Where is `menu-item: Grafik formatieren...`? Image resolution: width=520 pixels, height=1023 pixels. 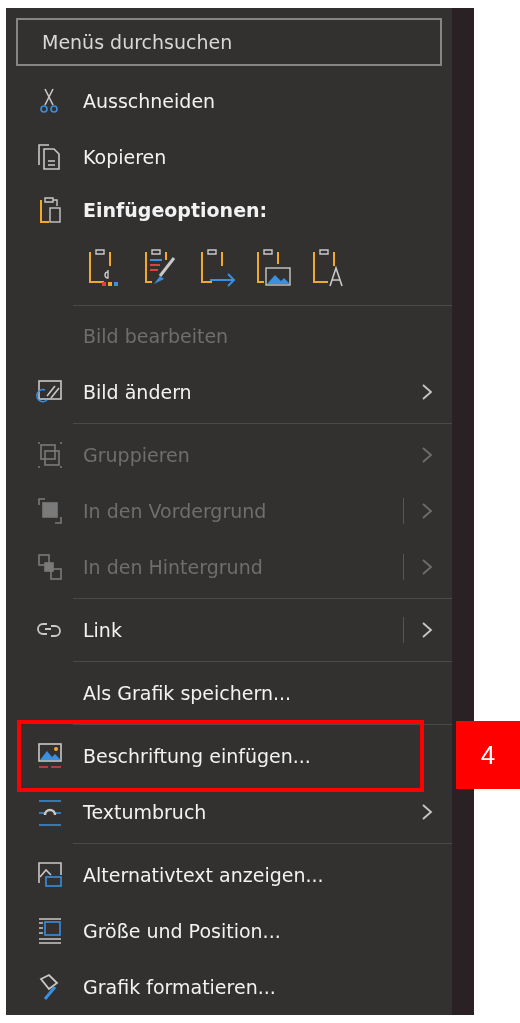 menu-item: Grafik formatieren... is located at coordinates (229, 987).